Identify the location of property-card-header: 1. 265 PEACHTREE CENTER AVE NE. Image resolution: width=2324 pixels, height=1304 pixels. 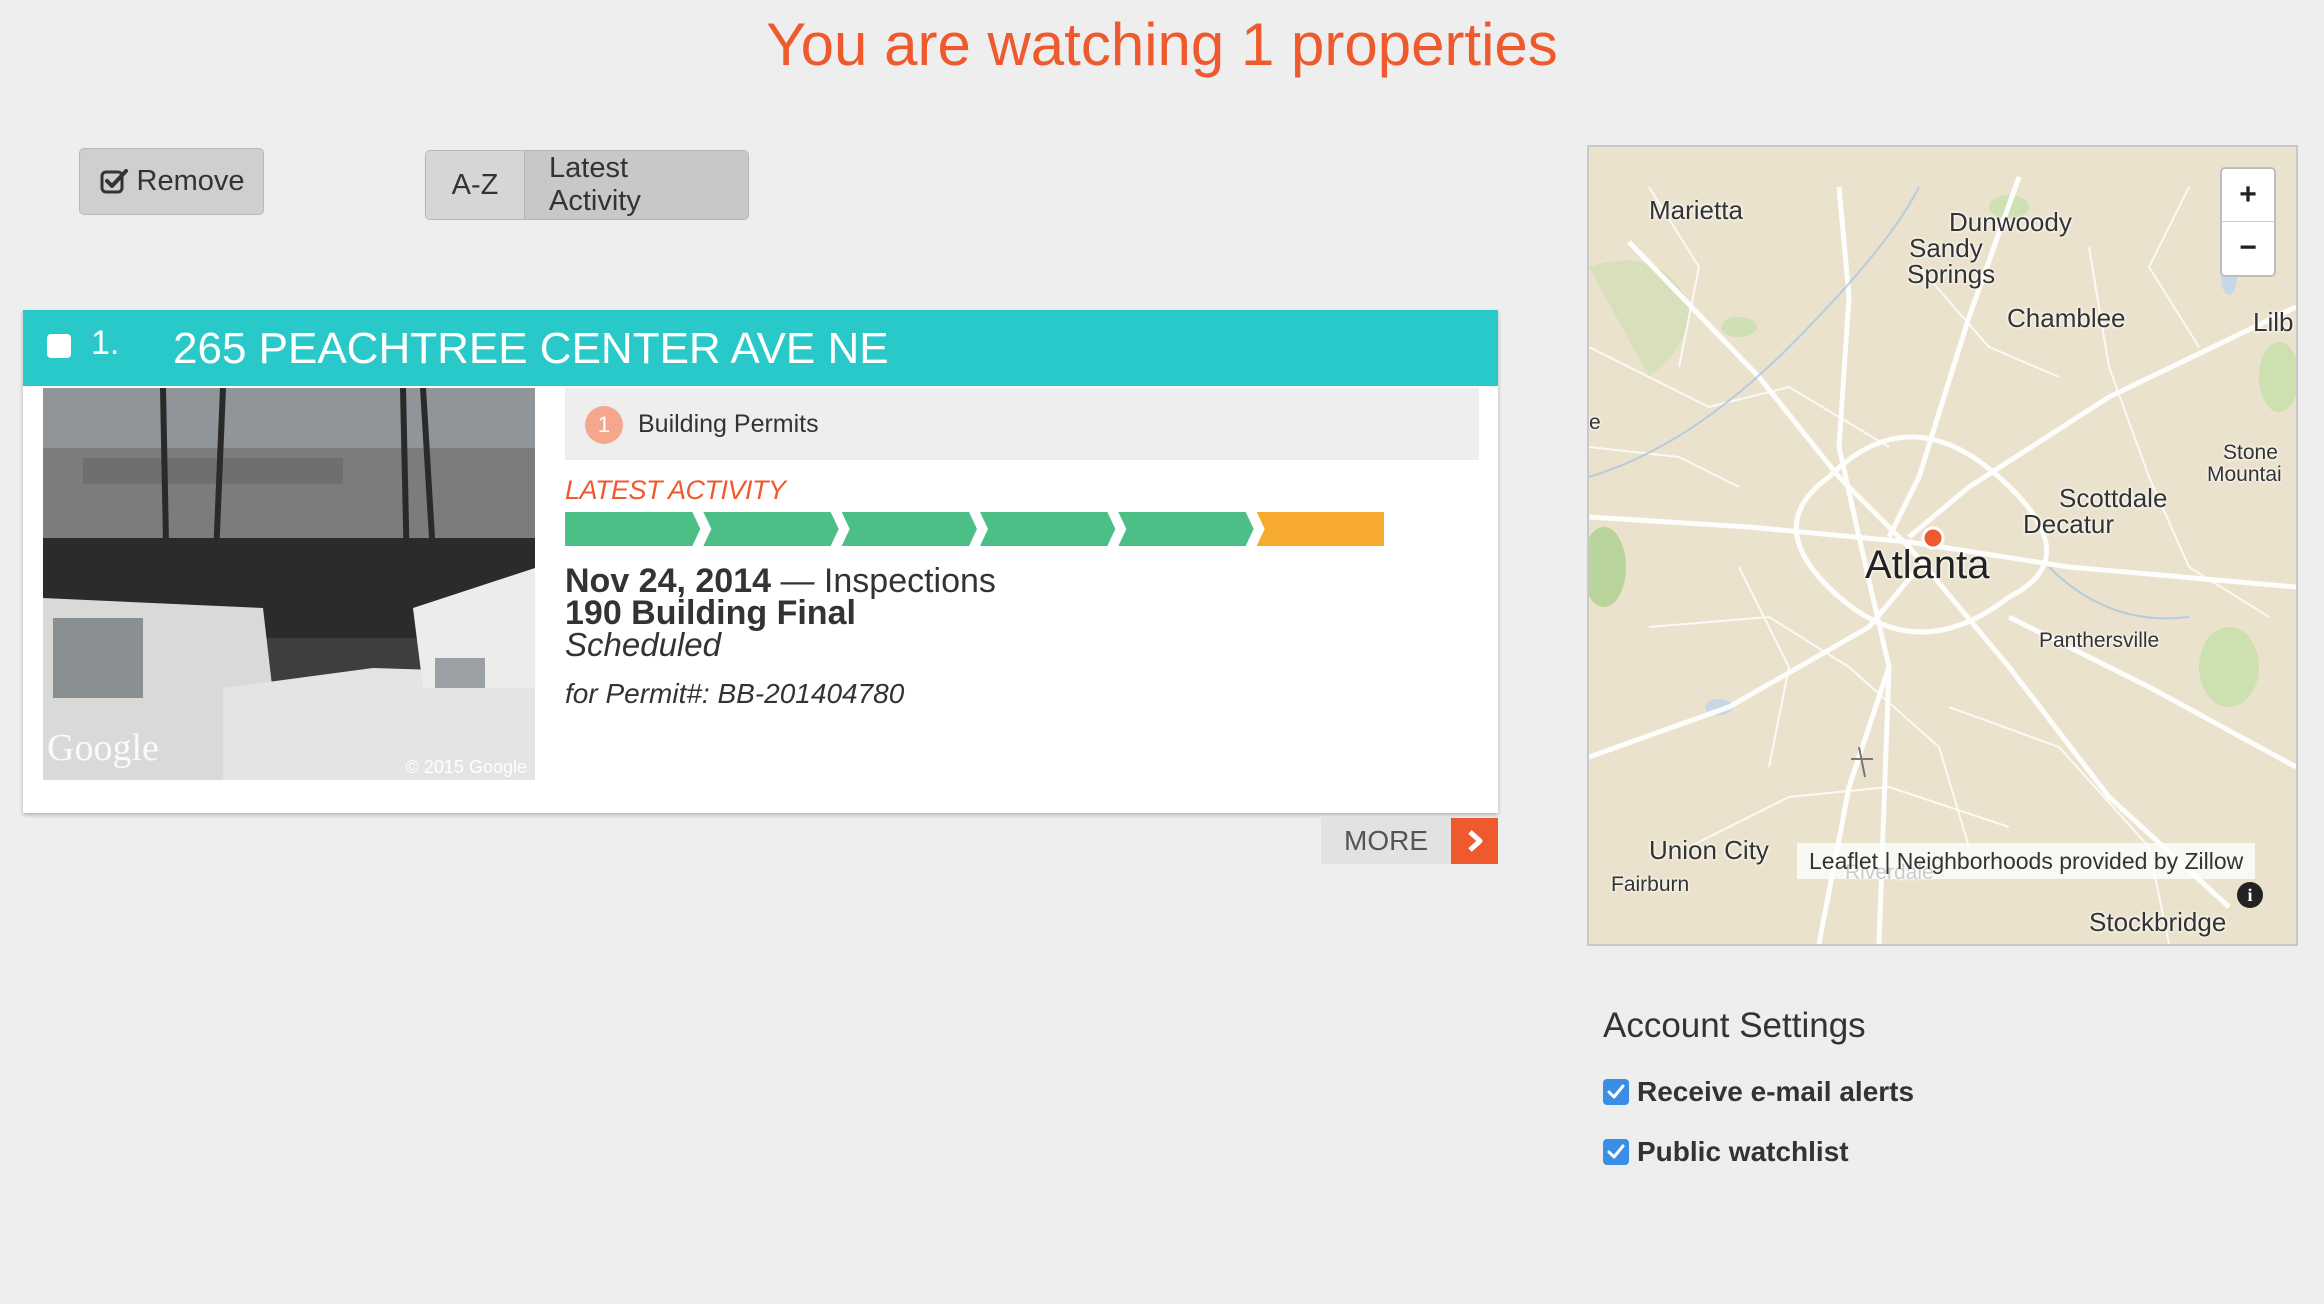
(760, 348).